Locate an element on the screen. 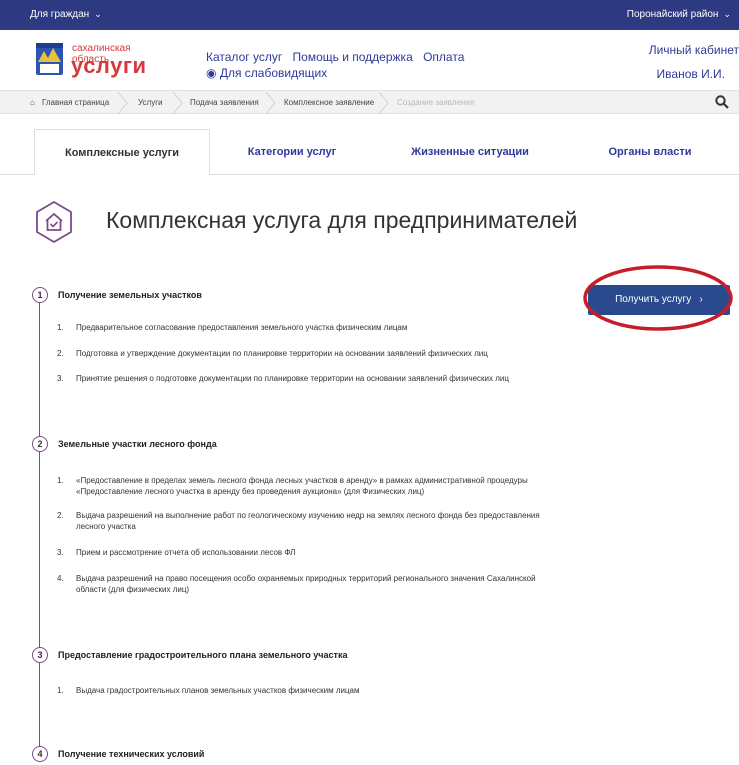 The width and height of the screenshot is (739, 765). tab-authorities: Органы власти is located at coordinates (650, 152).